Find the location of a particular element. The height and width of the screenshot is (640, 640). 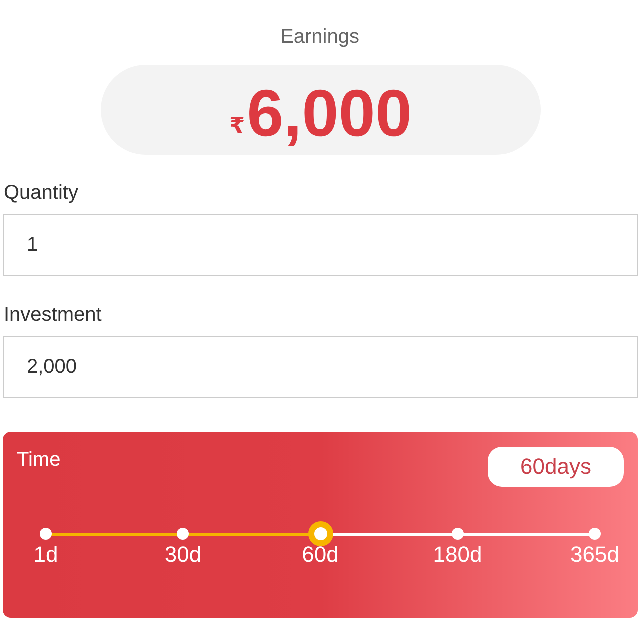

input-field: 1 is located at coordinates (320, 245).